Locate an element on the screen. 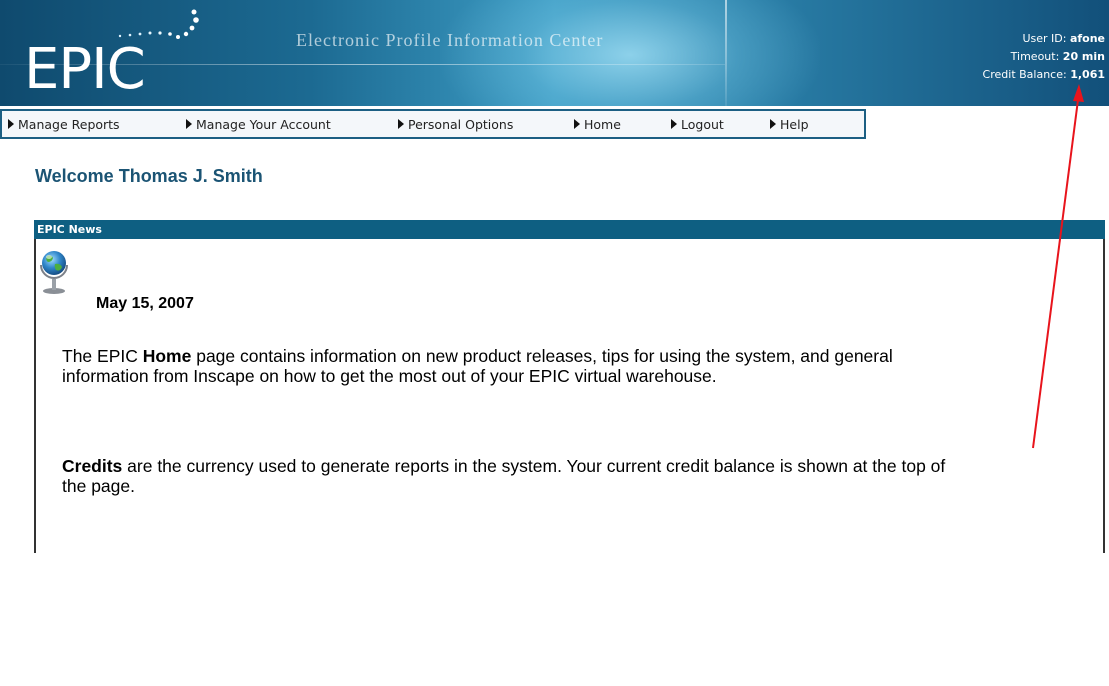  nav-label: Personal Options is located at coordinates (461, 124).